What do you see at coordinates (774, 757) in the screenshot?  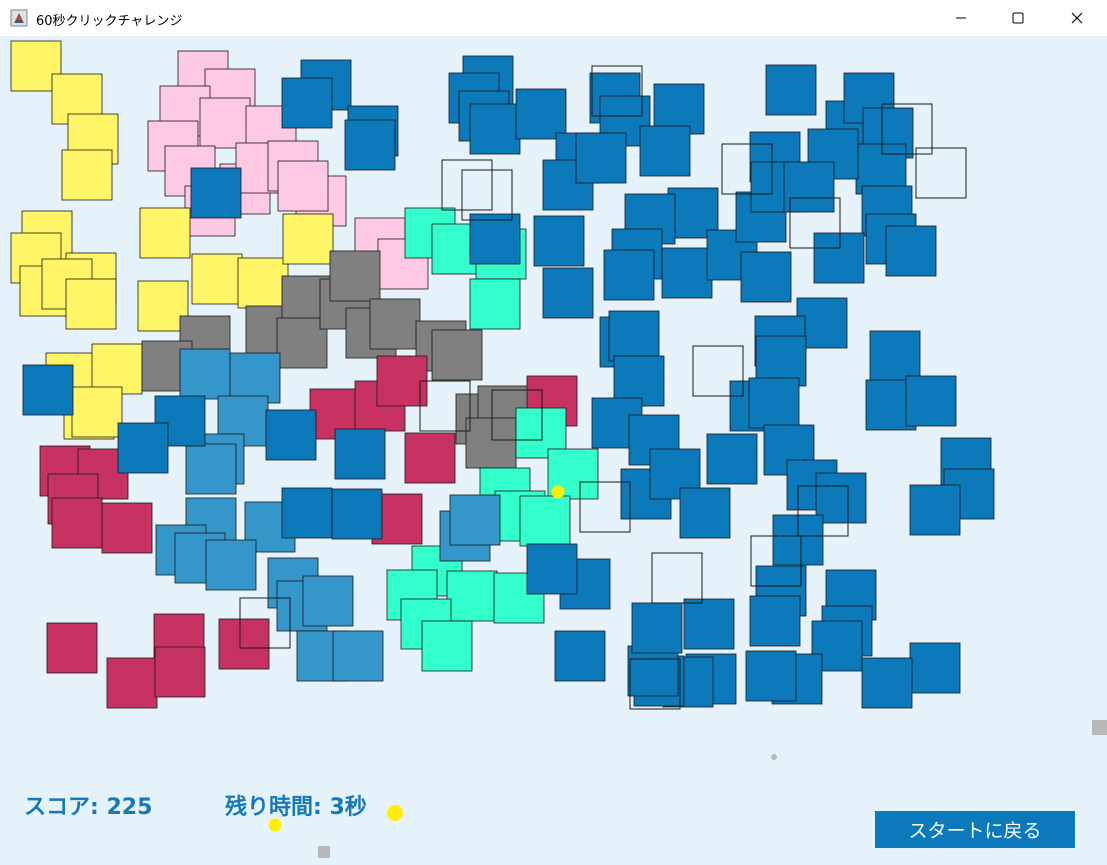 I see `small-gray-dot` at bounding box center [774, 757].